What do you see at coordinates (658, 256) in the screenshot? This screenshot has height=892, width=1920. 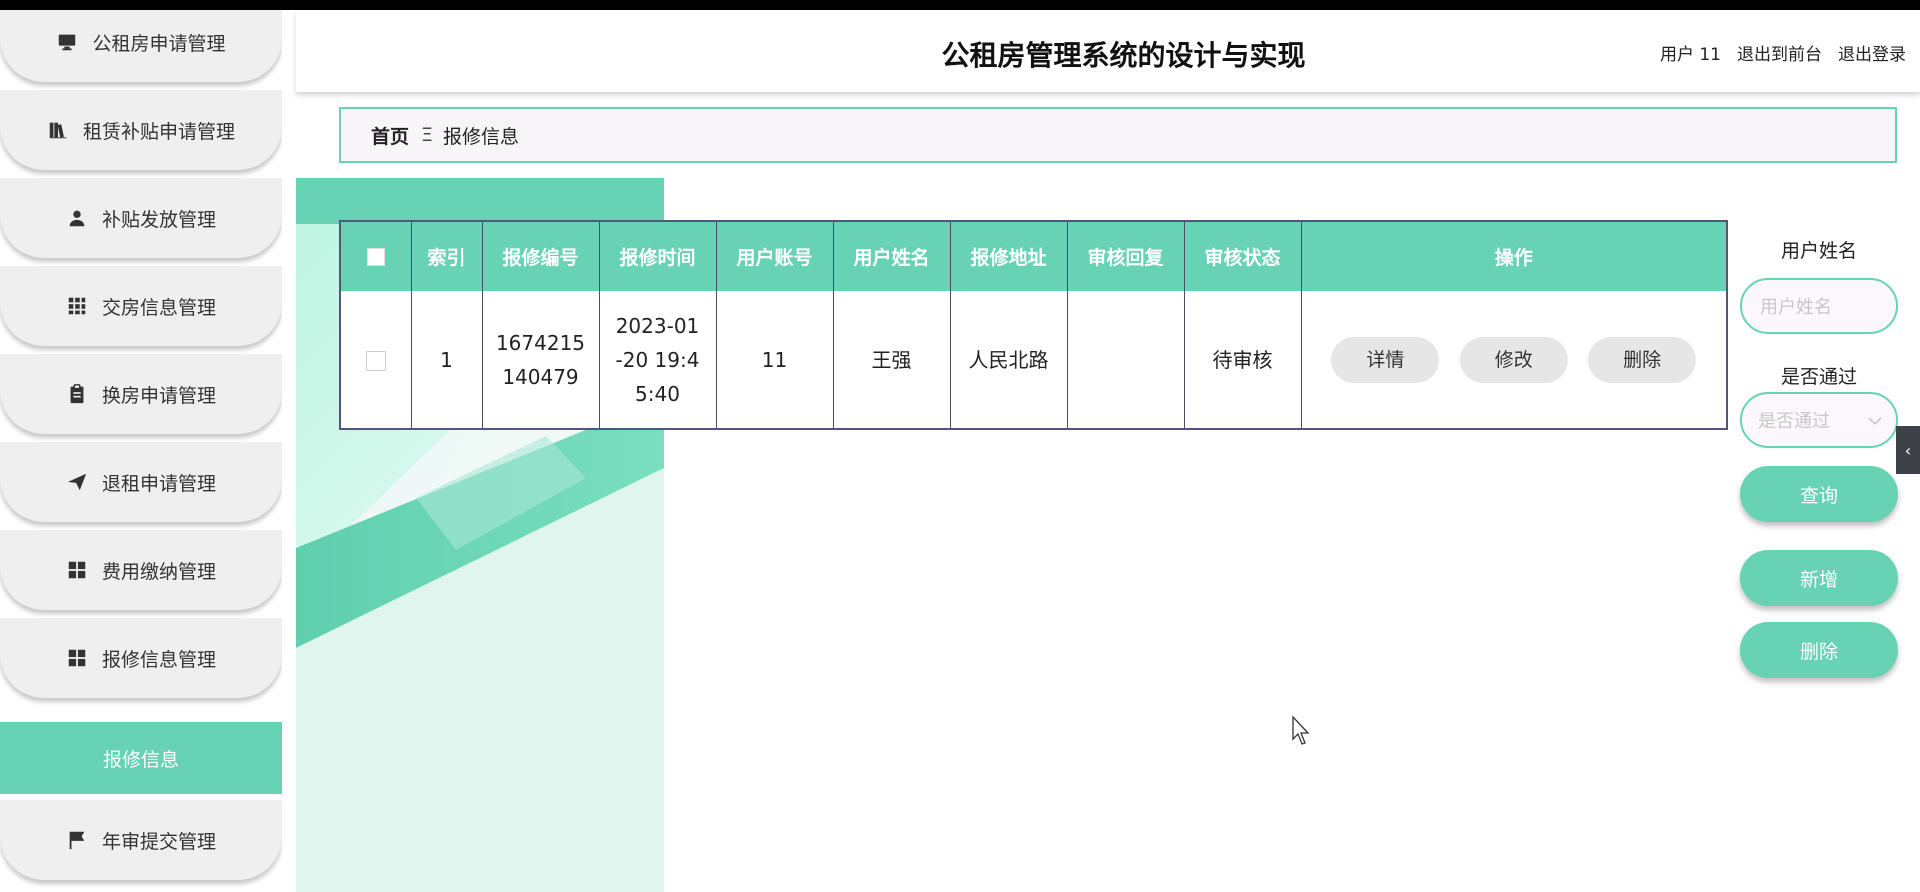 I see `column-header: 报修时间` at bounding box center [658, 256].